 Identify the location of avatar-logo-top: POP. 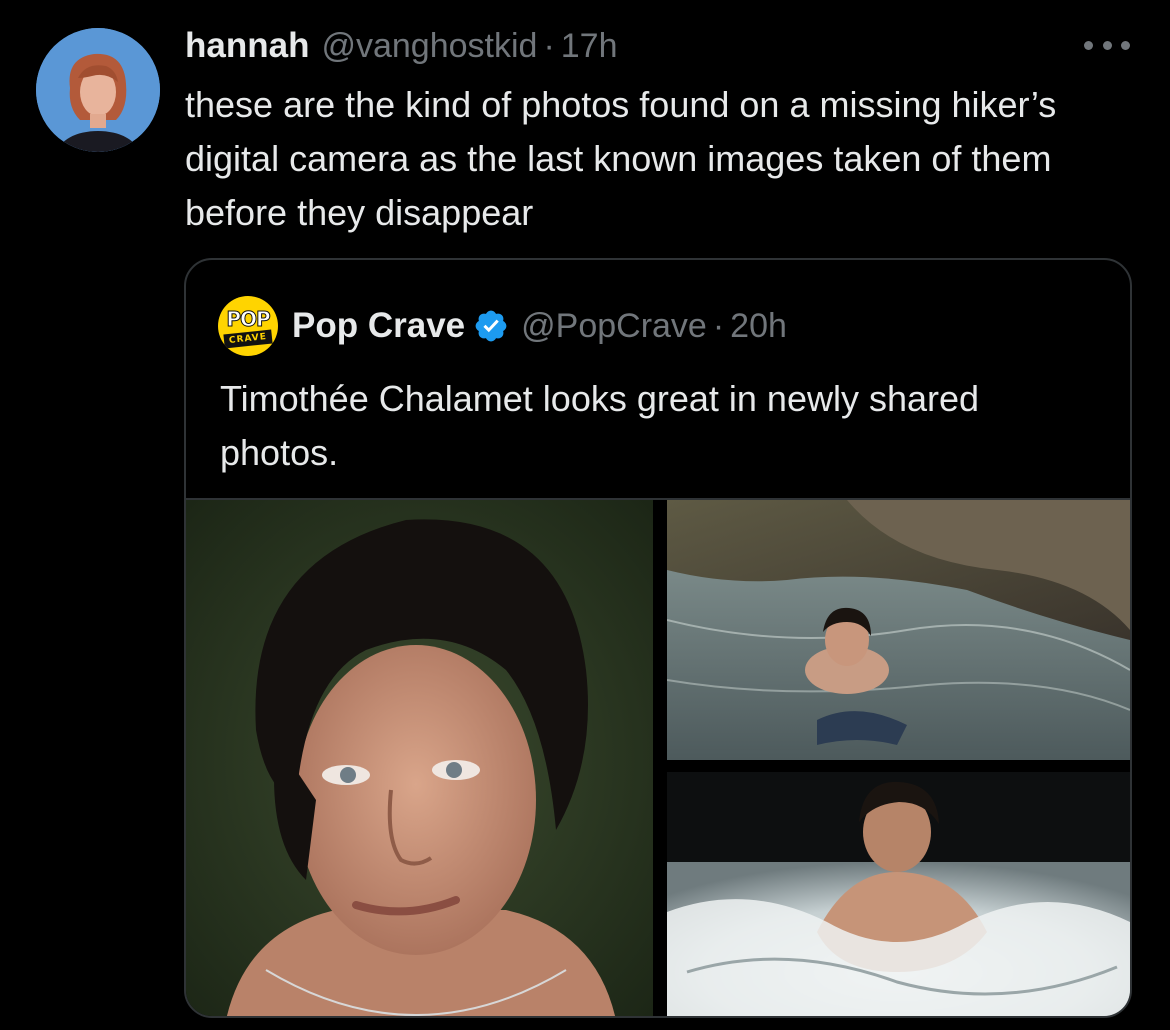
(248, 319).